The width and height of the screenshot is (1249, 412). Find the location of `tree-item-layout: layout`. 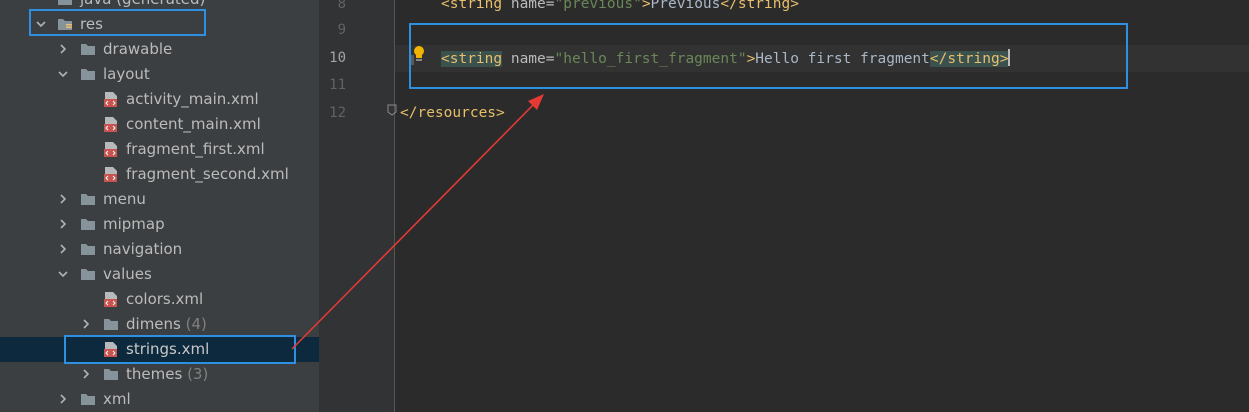

tree-item-layout: layout is located at coordinates (159, 74).